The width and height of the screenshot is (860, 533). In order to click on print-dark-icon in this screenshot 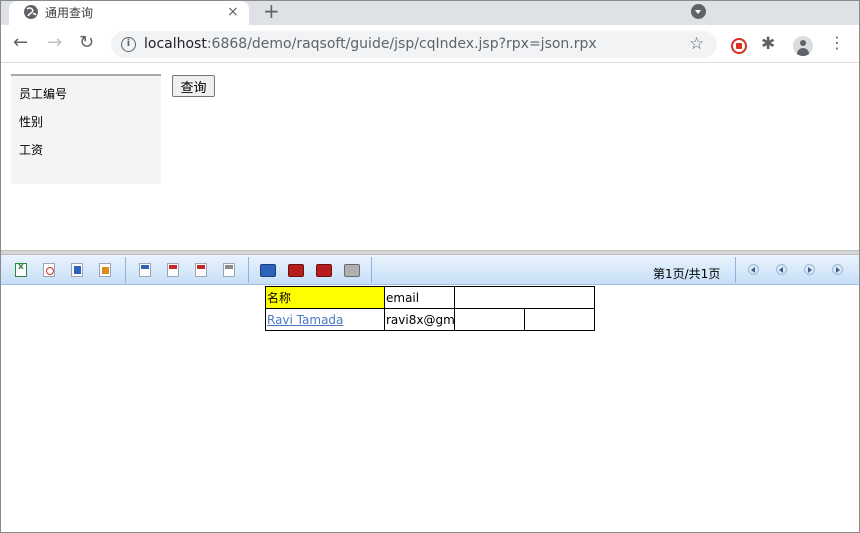, I will do `click(324, 270)`.